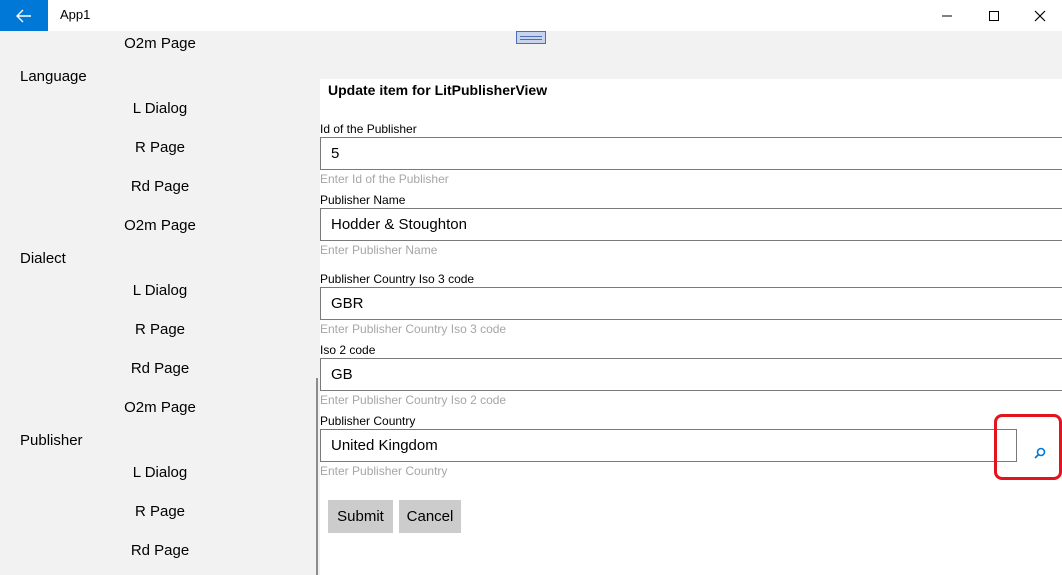 The image size is (1062, 575). I want to click on id-input: 5, so click(691, 153).